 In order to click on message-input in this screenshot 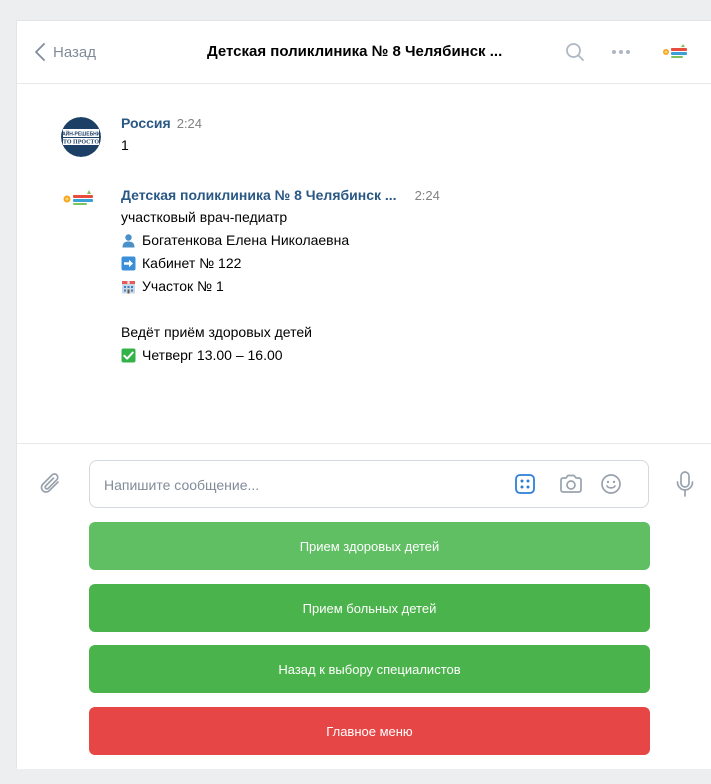, I will do `click(304, 485)`.